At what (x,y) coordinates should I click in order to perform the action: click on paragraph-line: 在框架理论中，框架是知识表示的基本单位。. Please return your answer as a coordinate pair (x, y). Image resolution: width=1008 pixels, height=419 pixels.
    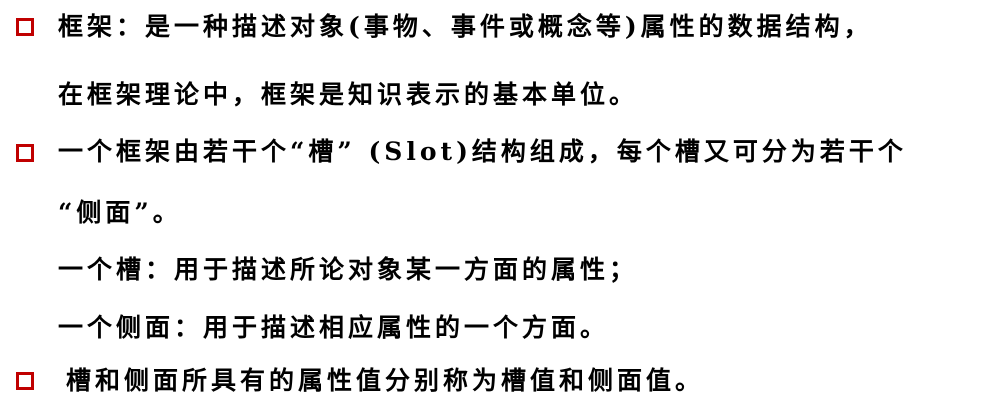
    Looking at the image, I should click on (348, 94).